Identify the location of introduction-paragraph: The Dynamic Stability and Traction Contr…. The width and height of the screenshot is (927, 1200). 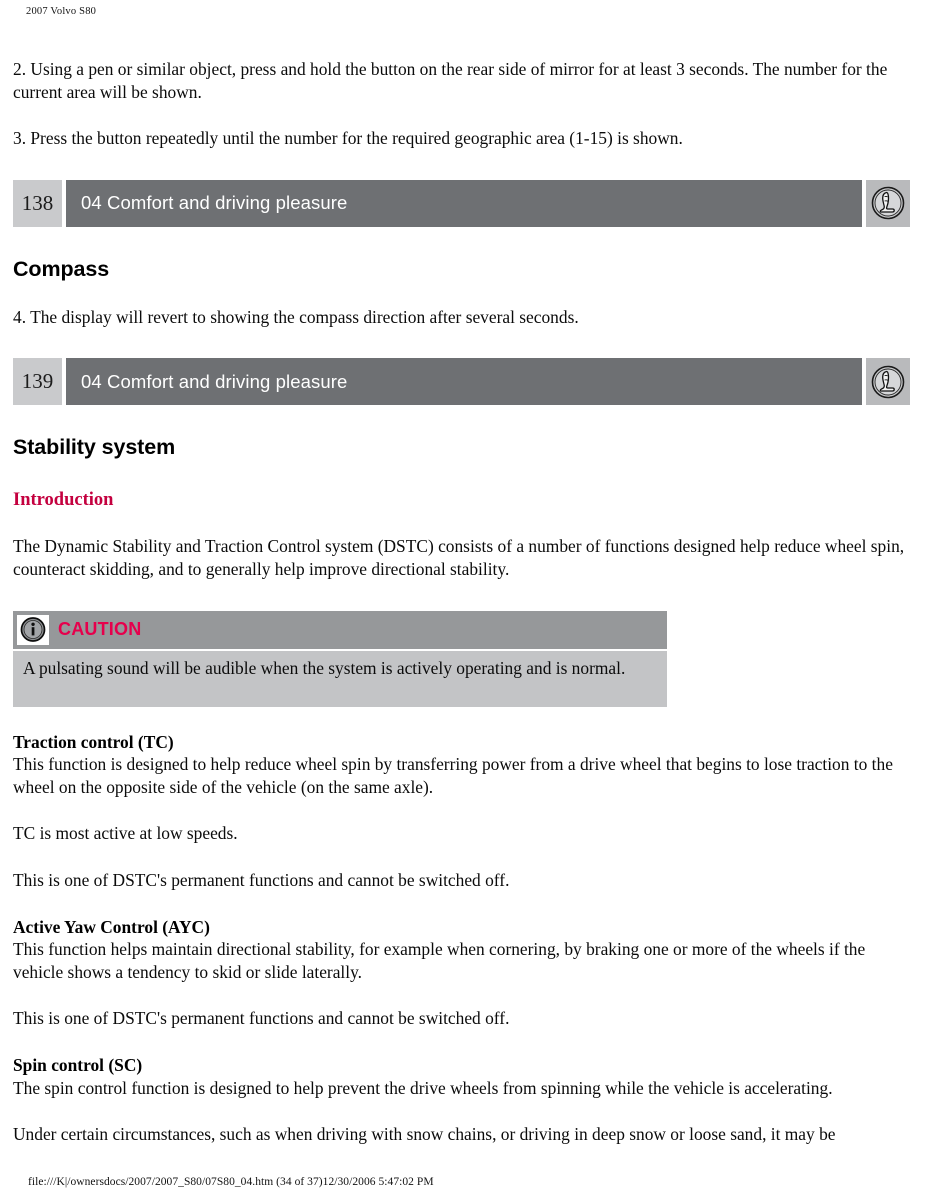
(459, 557).